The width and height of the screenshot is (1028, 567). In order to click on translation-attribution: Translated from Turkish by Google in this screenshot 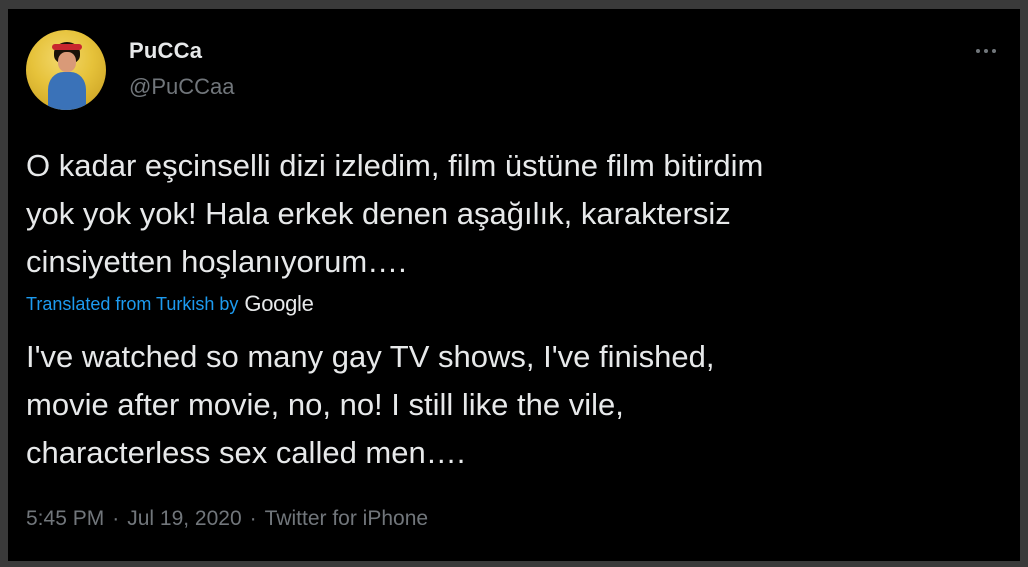, I will do `click(170, 304)`.